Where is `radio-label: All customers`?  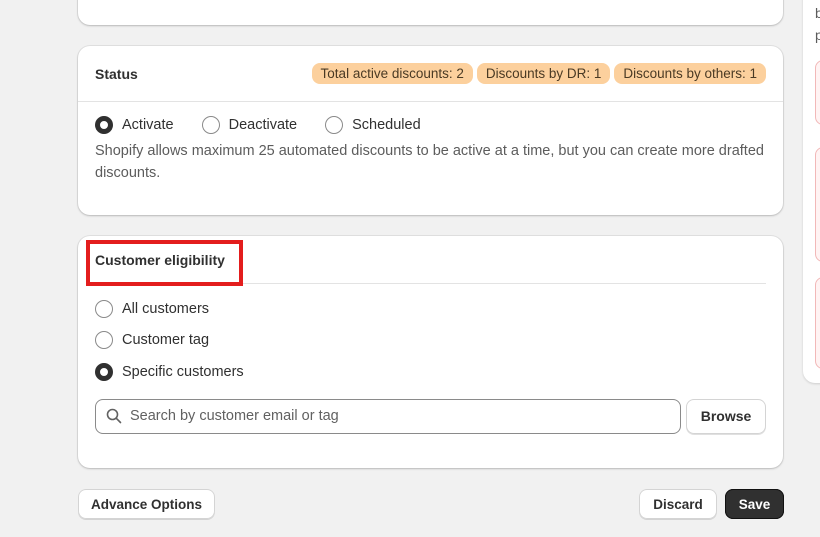
radio-label: All customers is located at coordinates (166, 308).